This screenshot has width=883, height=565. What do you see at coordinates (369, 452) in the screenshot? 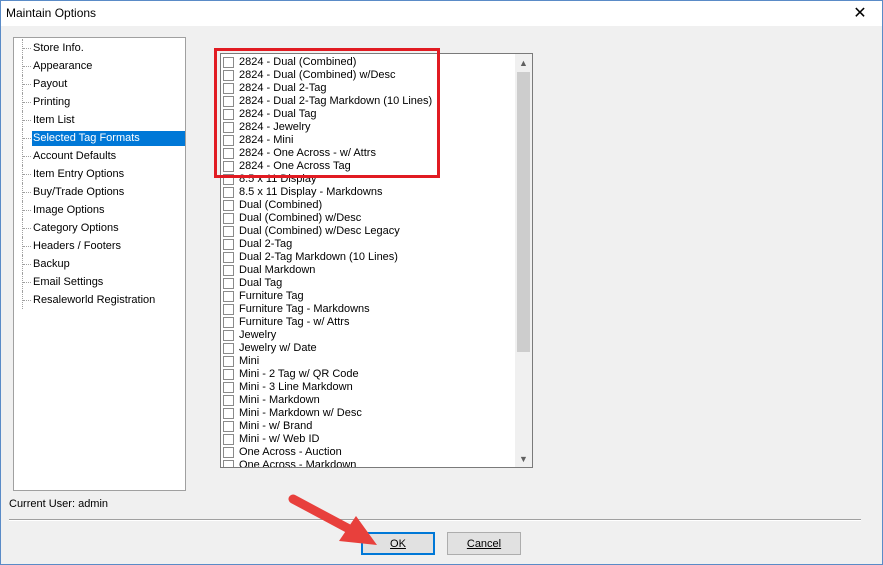
I see `list-item: One Across - Auction` at bounding box center [369, 452].